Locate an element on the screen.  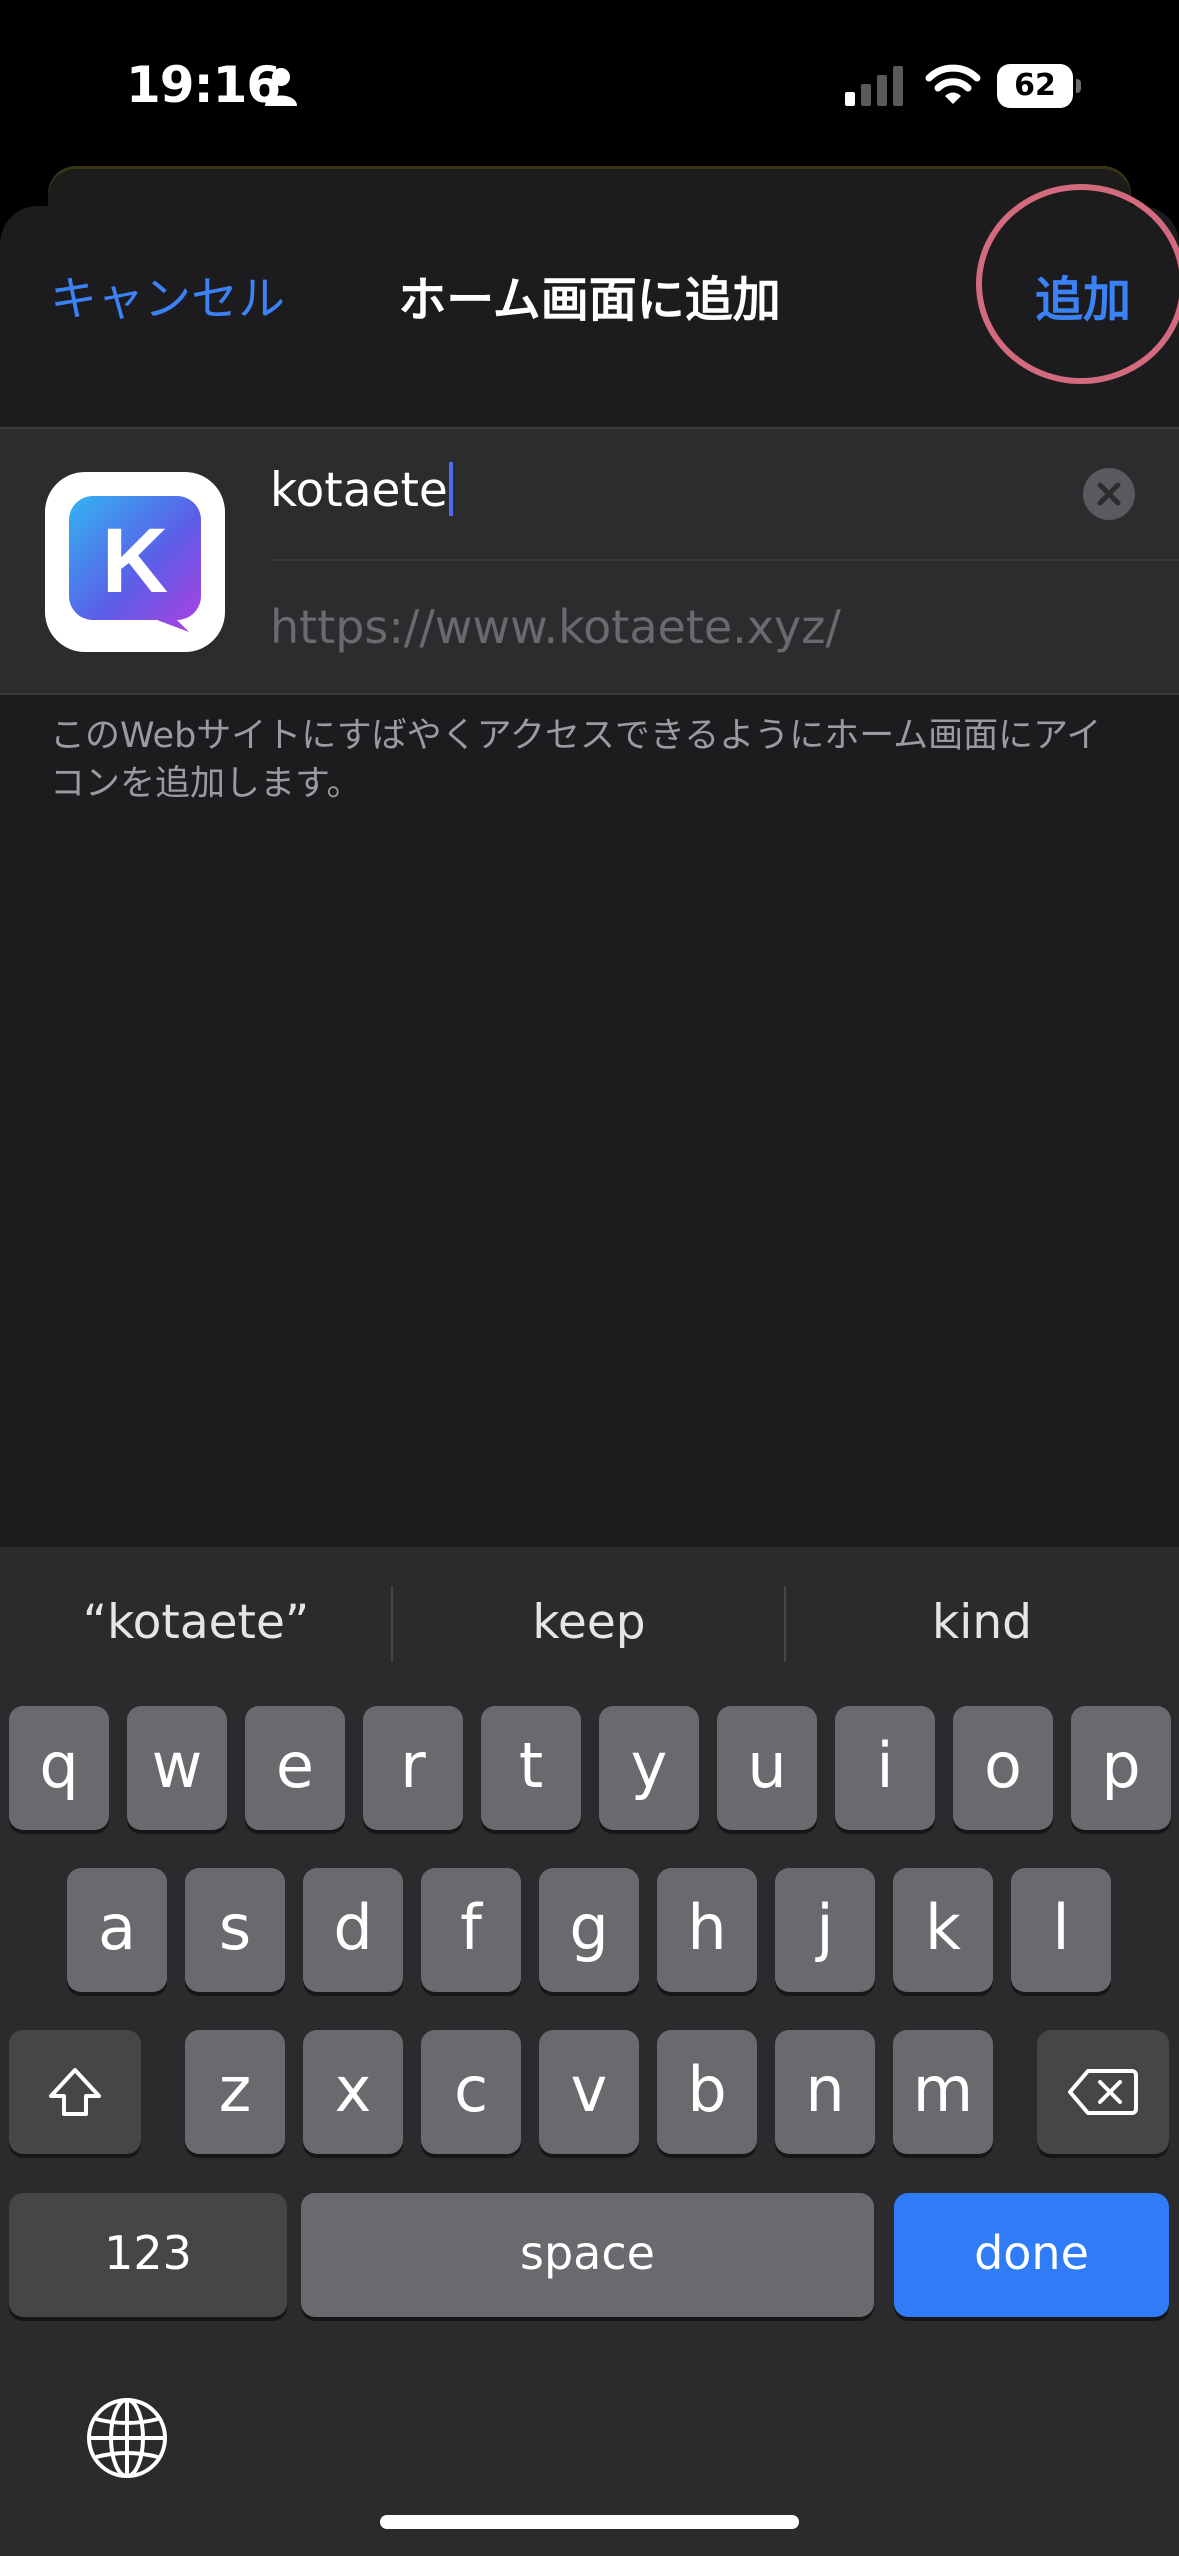
key-g: g is located at coordinates (589, 1930).